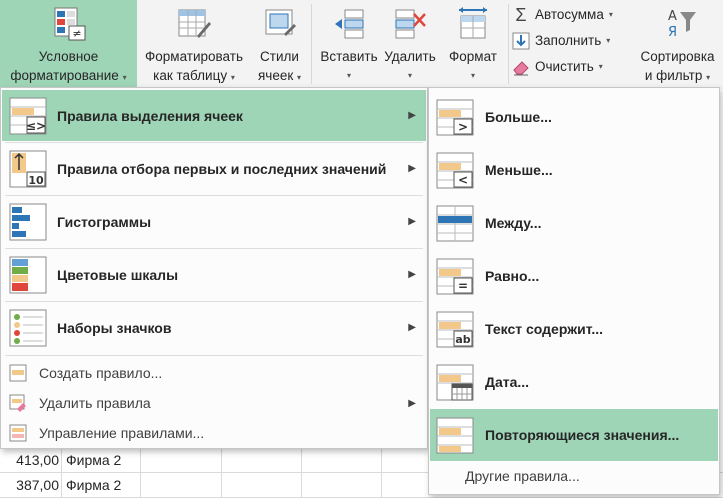  I want to click on menu-item-label: Удалить правила, so click(95, 403).